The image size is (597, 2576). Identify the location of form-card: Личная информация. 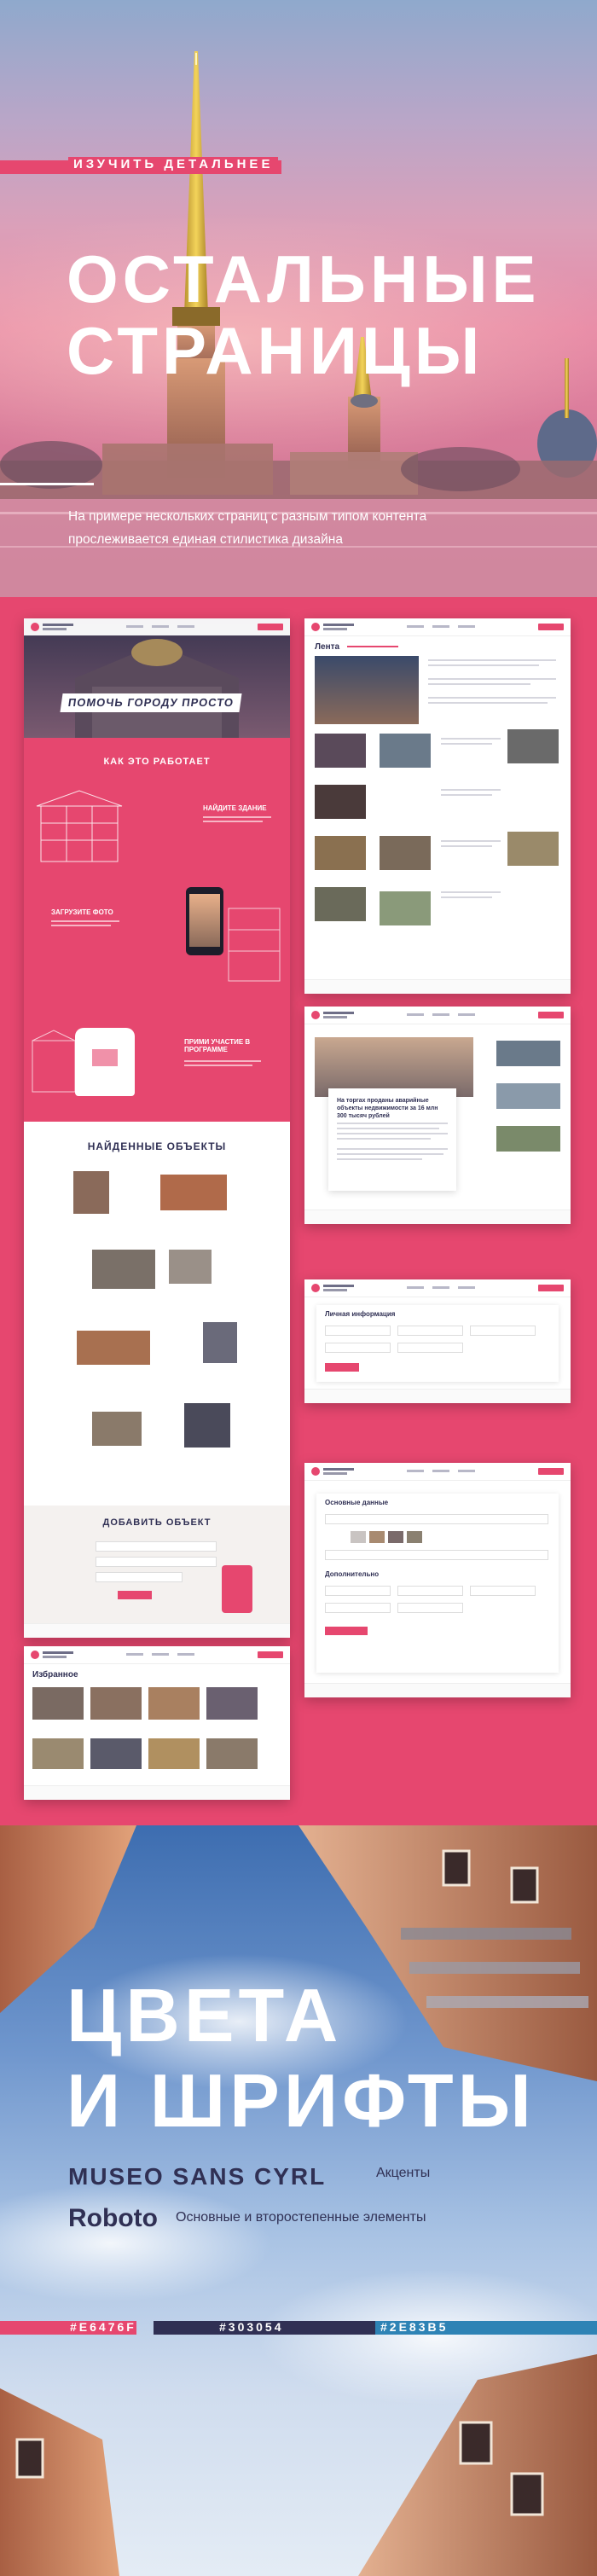
(437, 1343).